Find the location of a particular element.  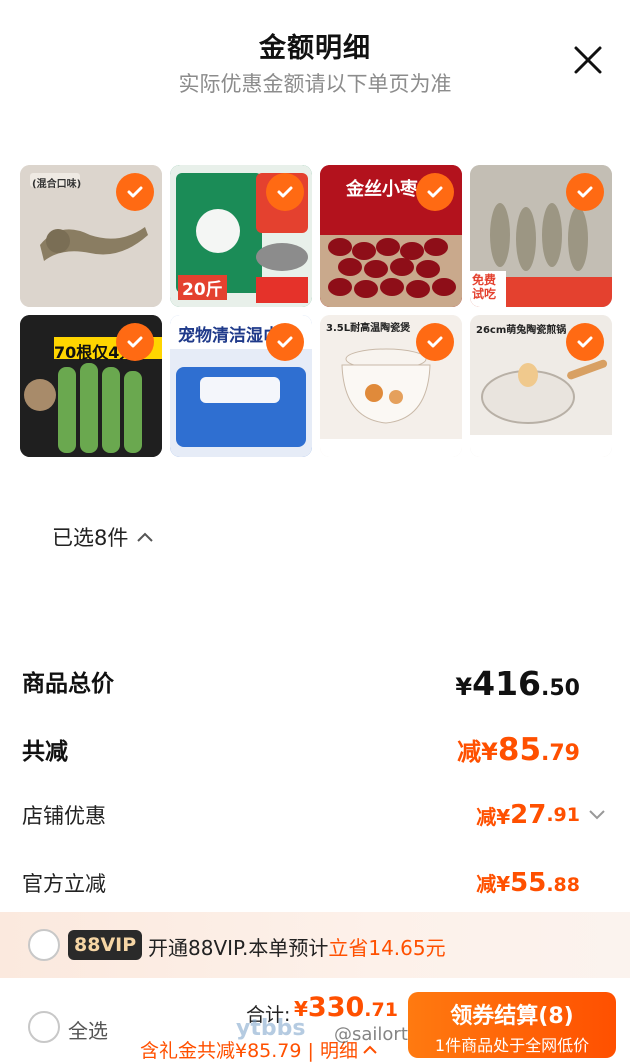

product-tag: 3.5L耐高温陶瓷煲 is located at coordinates (368, 328).